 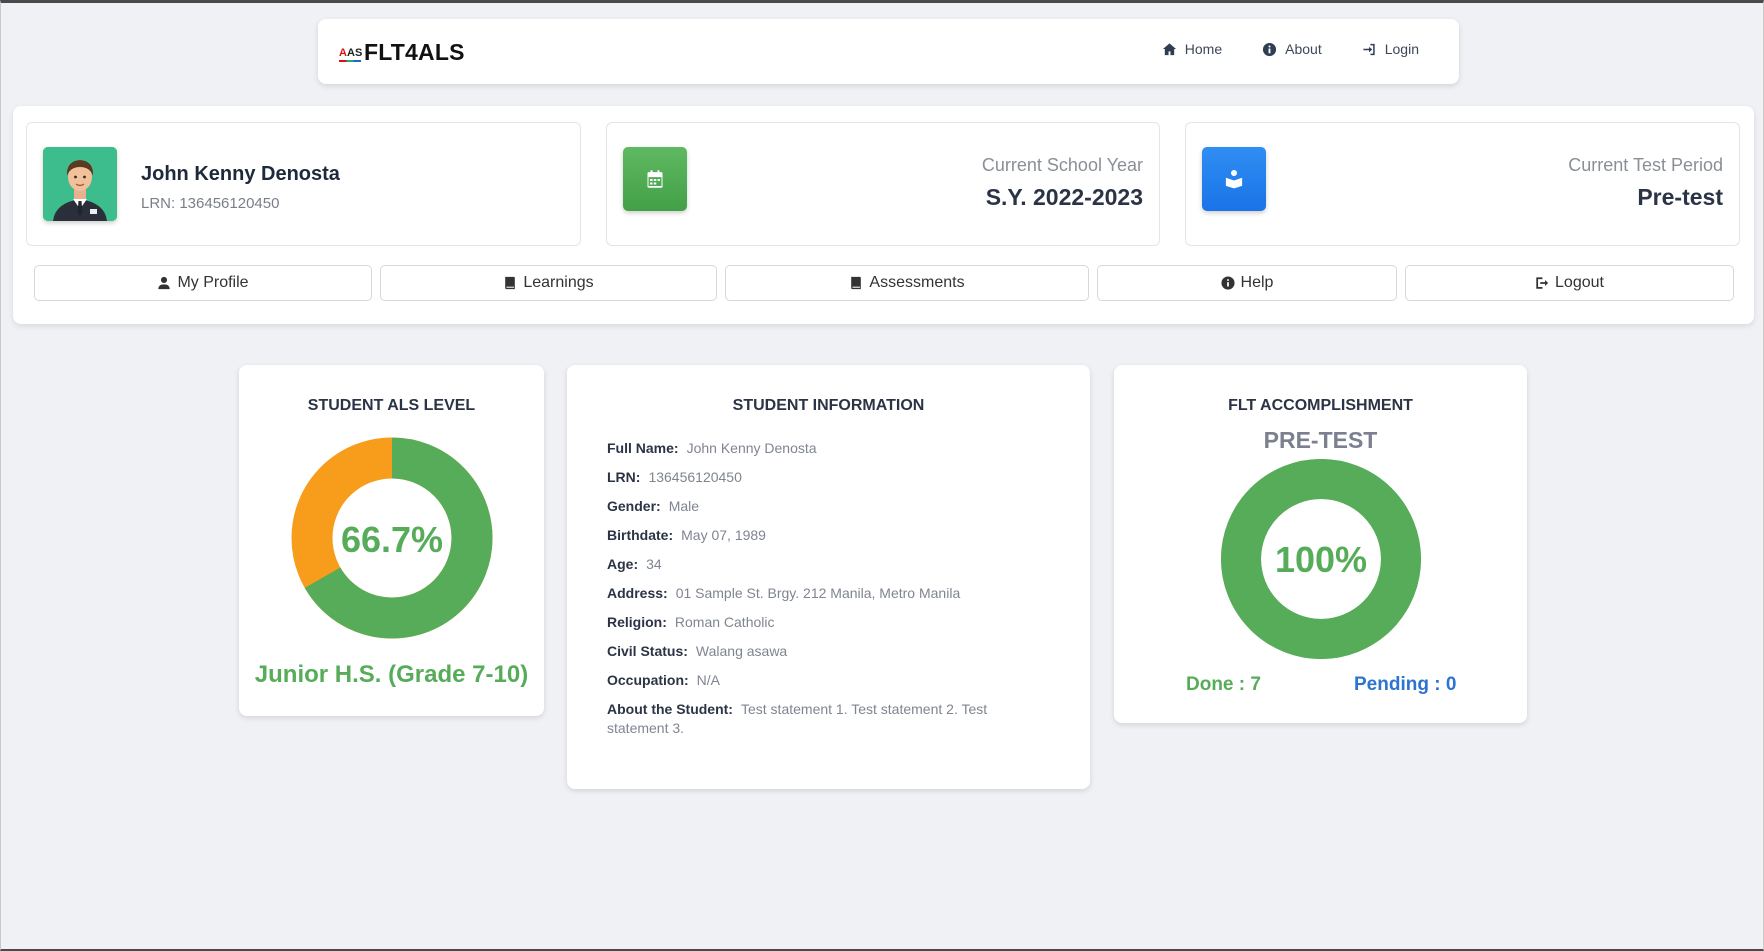 I want to click on my-profile-label: My Profile, so click(x=213, y=282).